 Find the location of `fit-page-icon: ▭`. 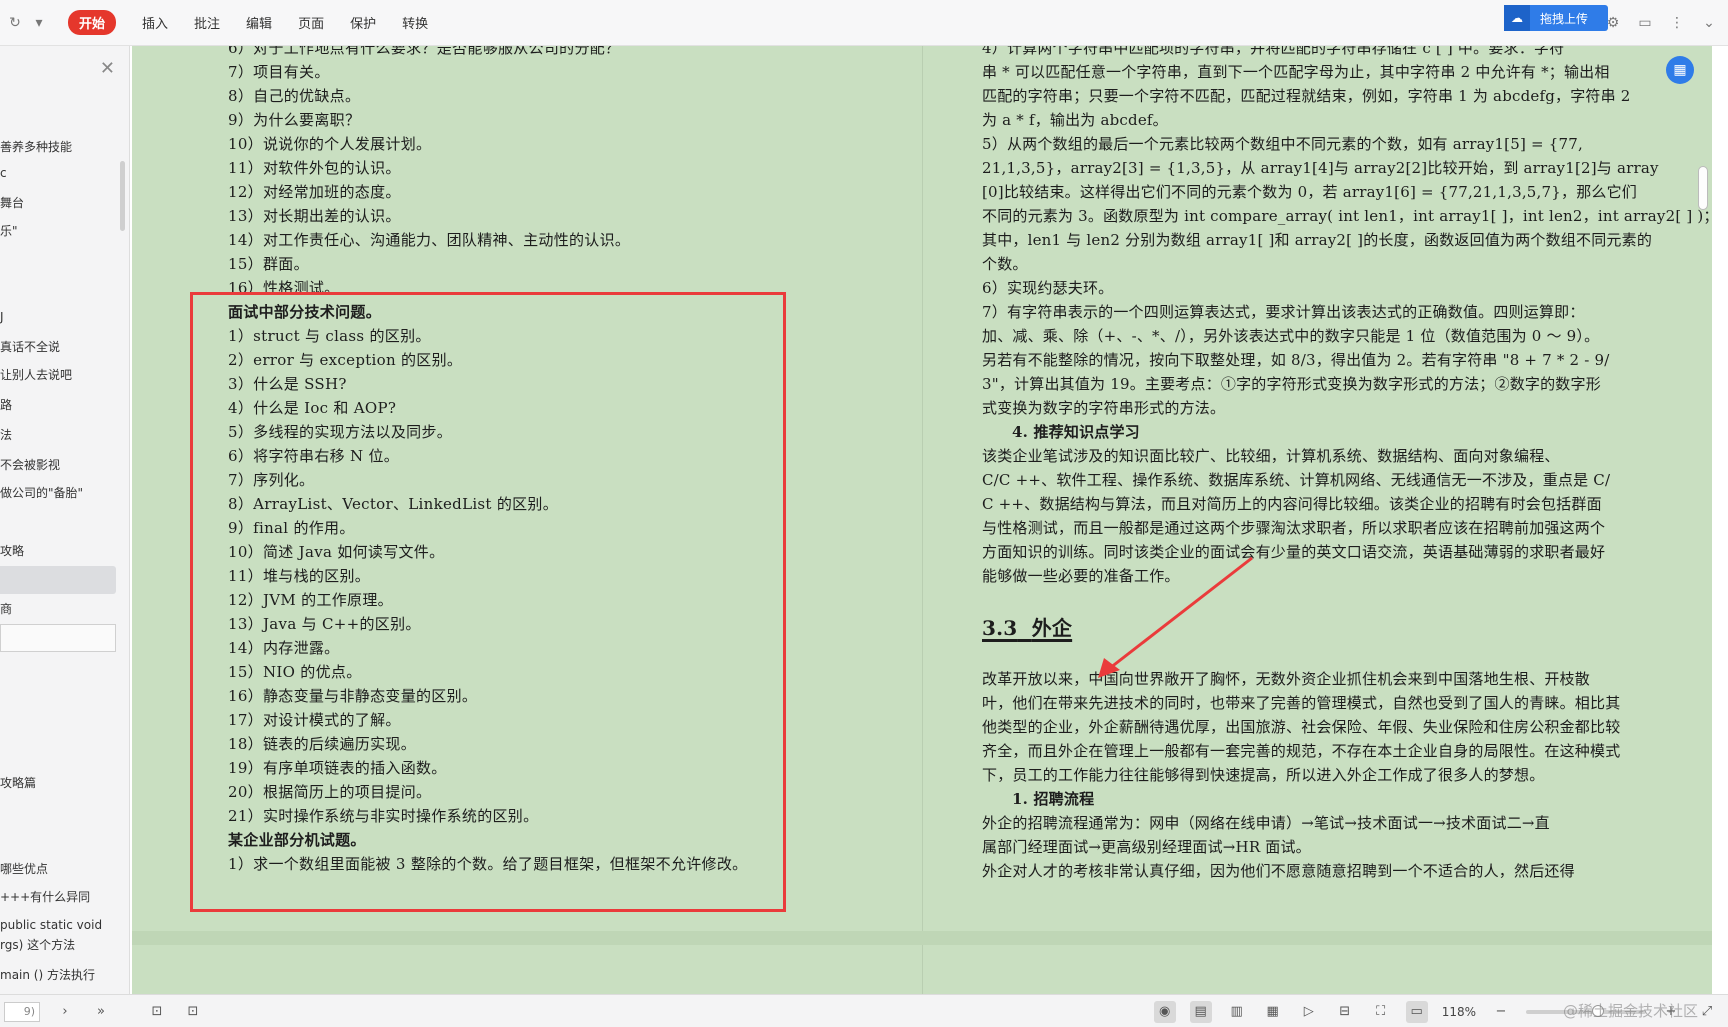

fit-page-icon: ▭ is located at coordinates (1416, 1011).